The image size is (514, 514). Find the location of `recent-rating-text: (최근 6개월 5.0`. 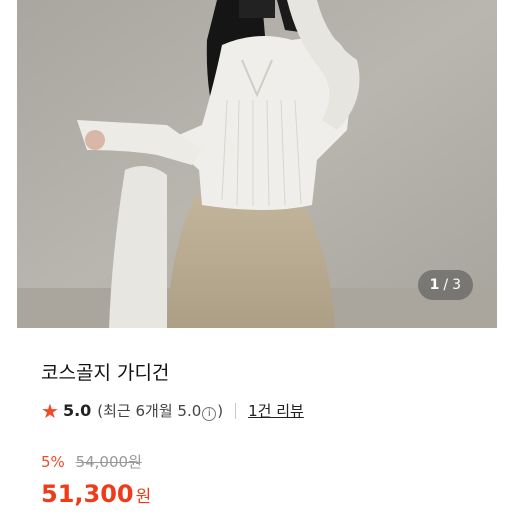

recent-rating-text: (최근 6개월 5.0 is located at coordinates (149, 411).